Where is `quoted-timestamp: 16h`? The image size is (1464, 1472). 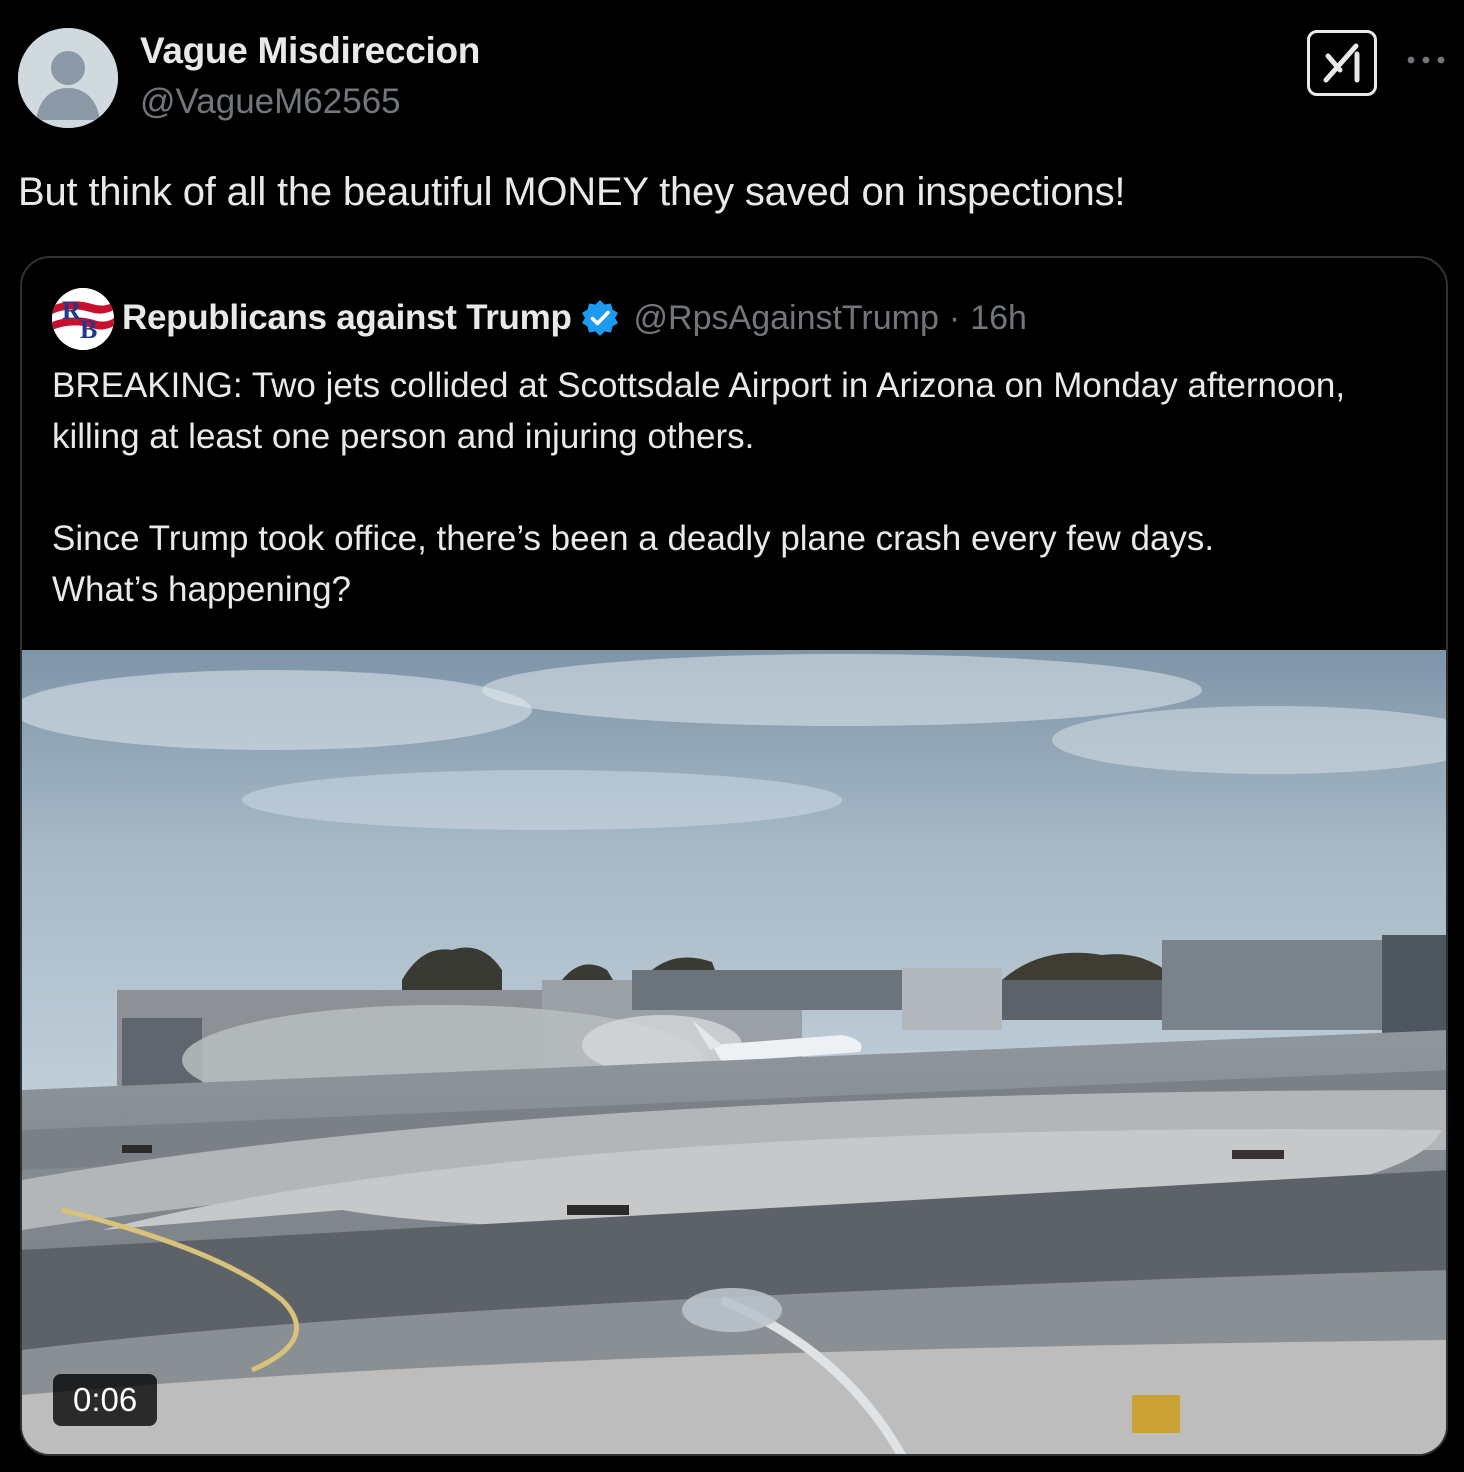 quoted-timestamp: 16h is located at coordinates (998, 318).